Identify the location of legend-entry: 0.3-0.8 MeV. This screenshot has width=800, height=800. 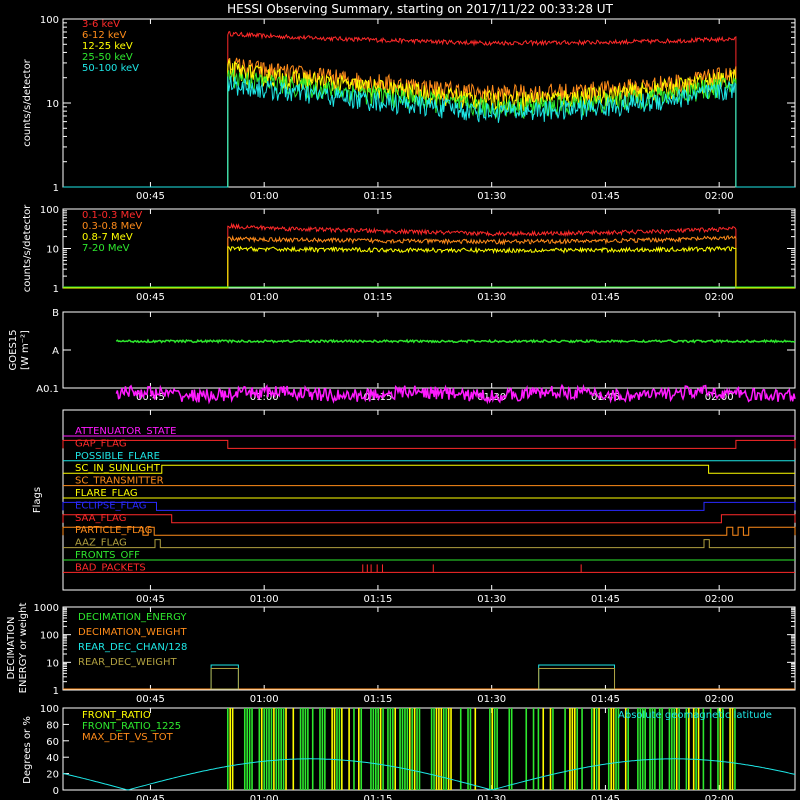
(112, 226).